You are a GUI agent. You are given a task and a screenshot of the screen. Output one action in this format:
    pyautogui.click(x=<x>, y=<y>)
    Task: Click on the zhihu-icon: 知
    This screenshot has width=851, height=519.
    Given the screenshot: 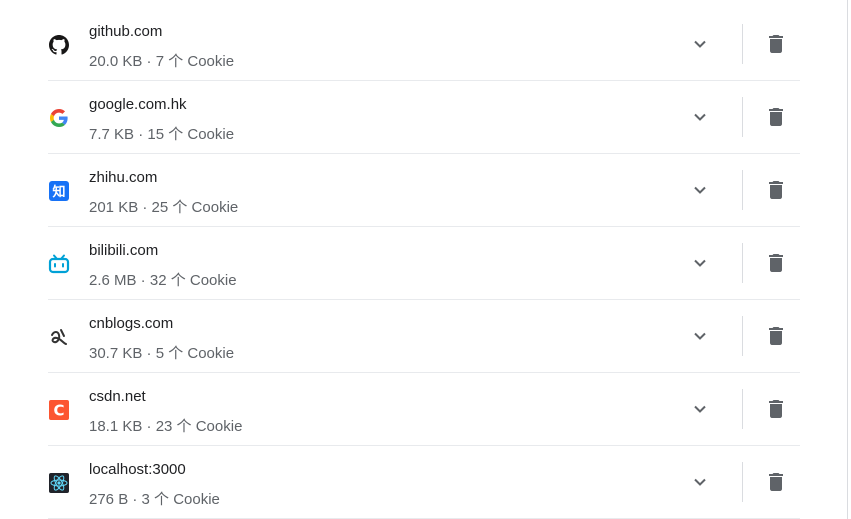 What is the action you would take?
    pyautogui.click(x=59, y=191)
    